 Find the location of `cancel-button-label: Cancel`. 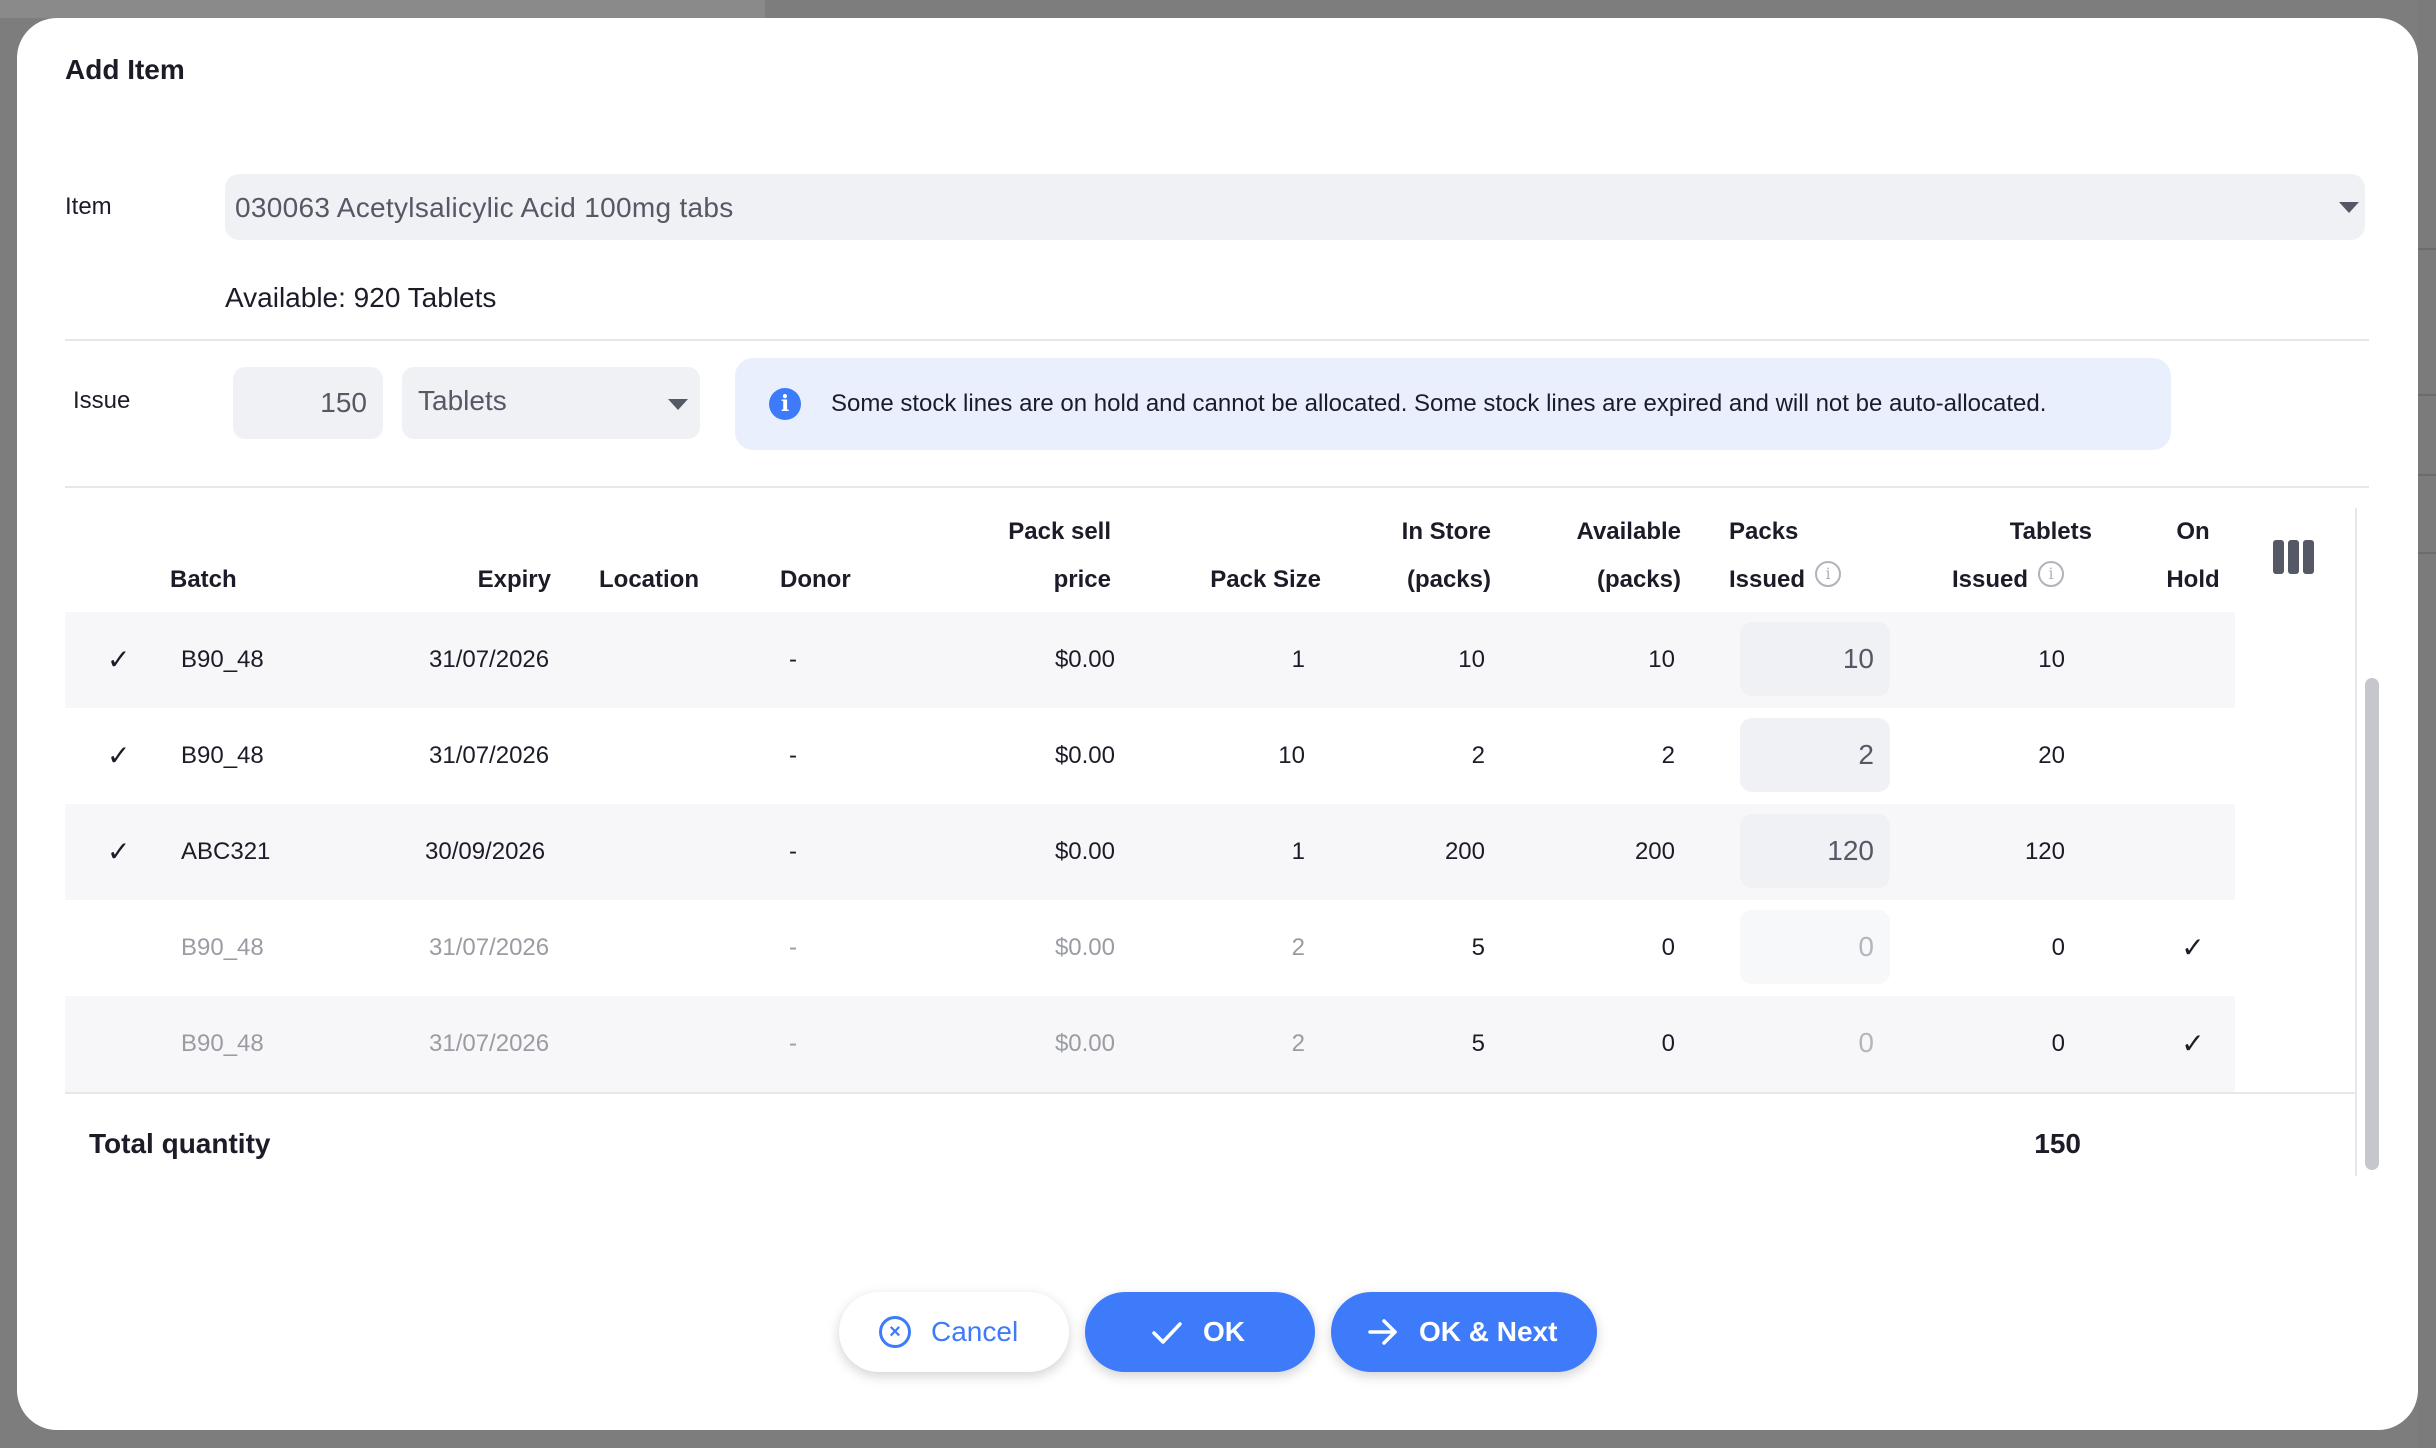

cancel-button-label: Cancel is located at coordinates (975, 1331).